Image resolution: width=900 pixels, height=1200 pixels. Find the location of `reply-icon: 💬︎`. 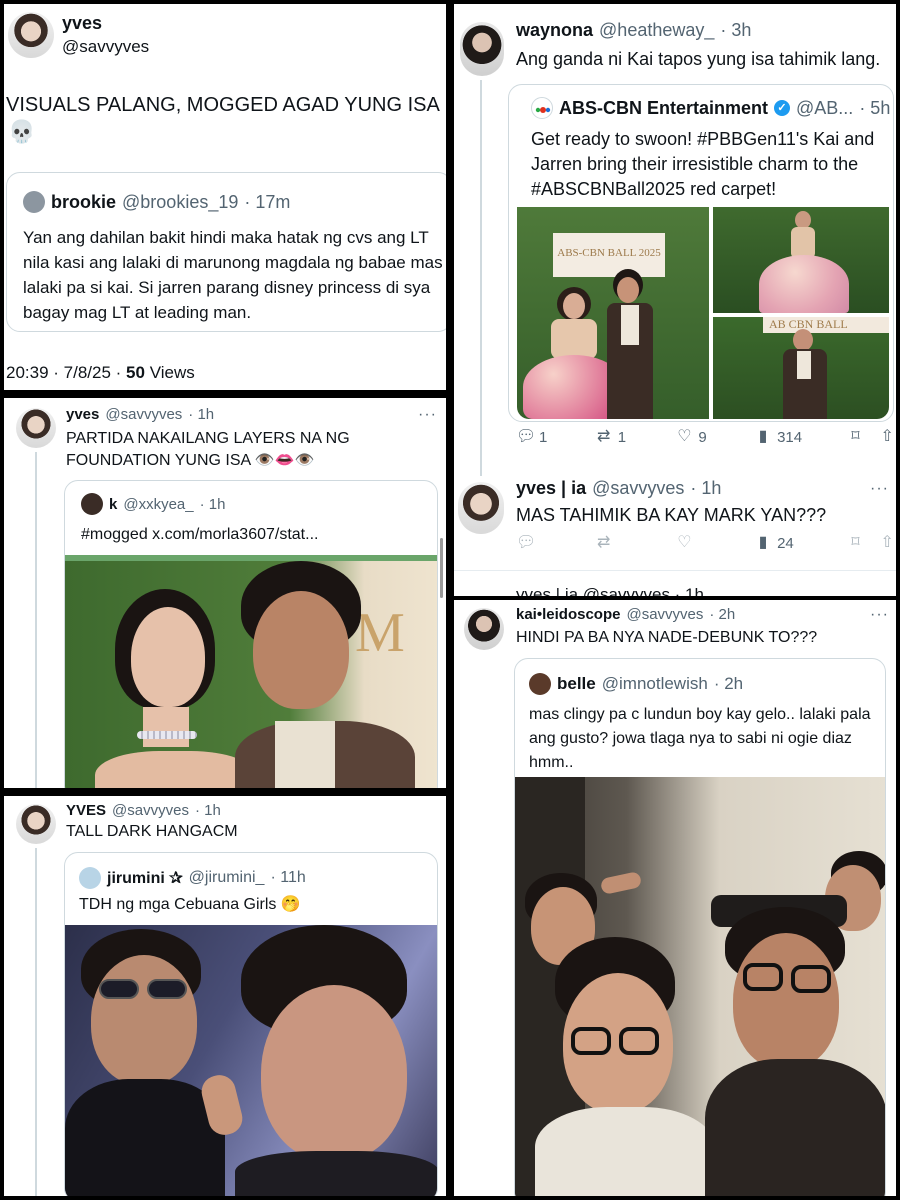

reply-icon: 💬︎ is located at coordinates (526, 542).